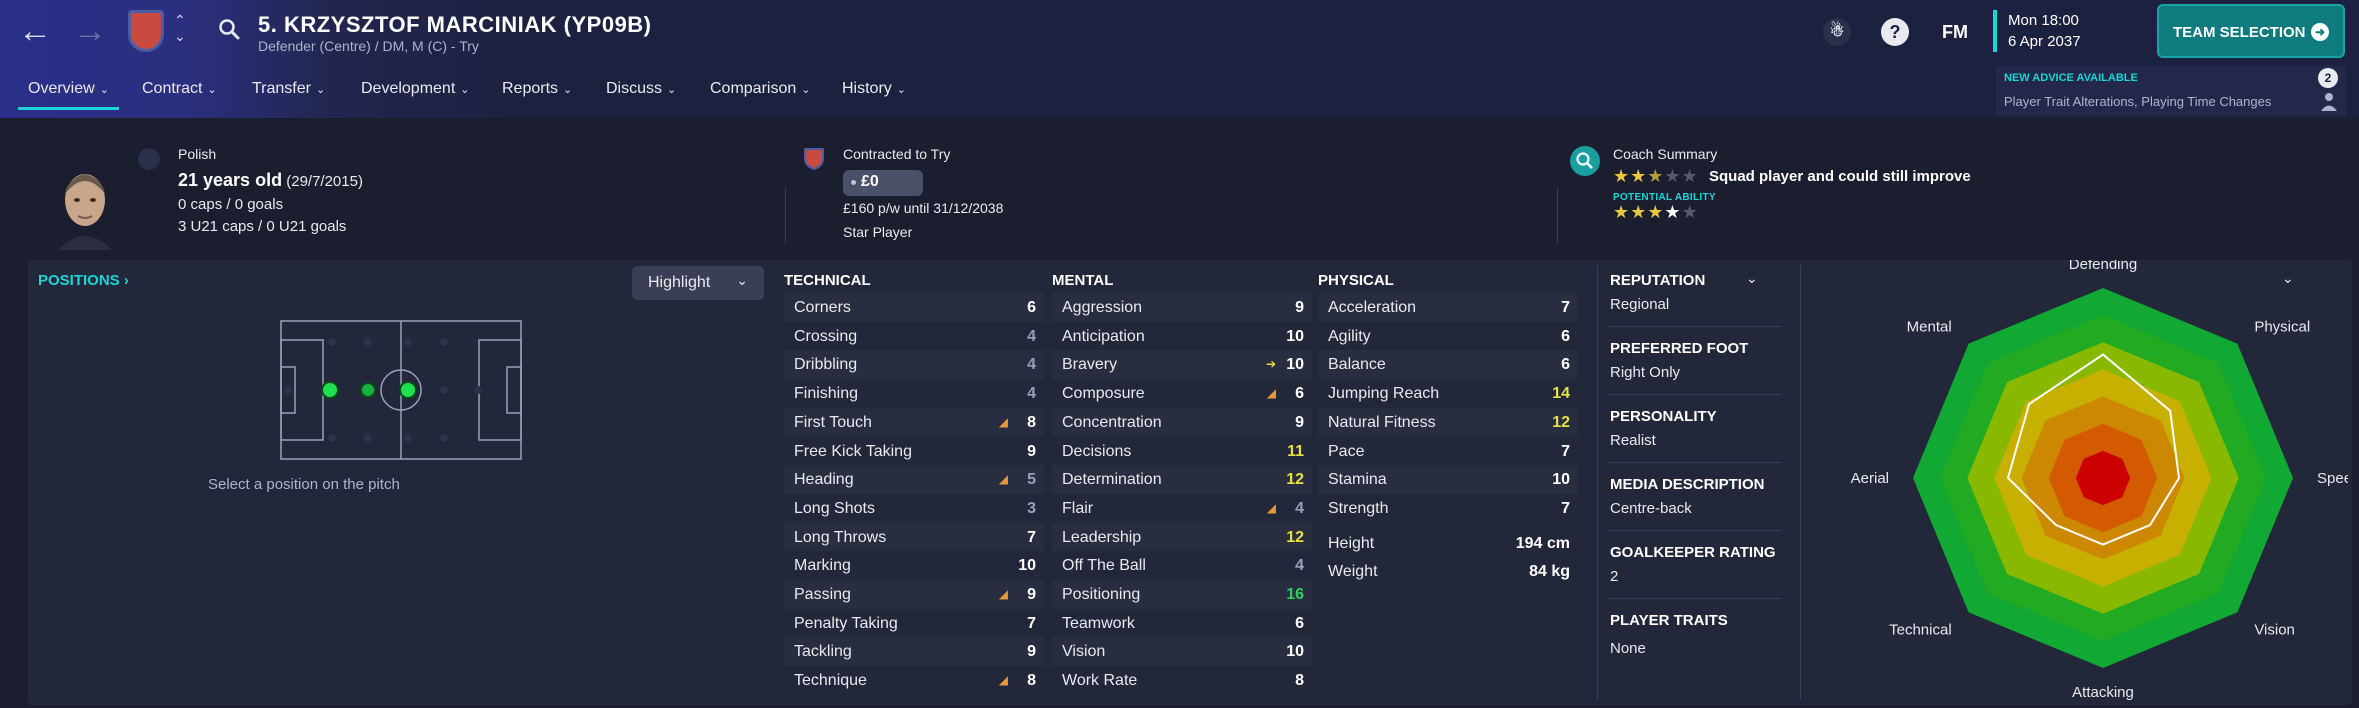 Image resolution: width=2359 pixels, height=708 pixels. Describe the element at coordinates (415, 89) in the screenshot. I see `tab-development: Development ⌄` at that location.